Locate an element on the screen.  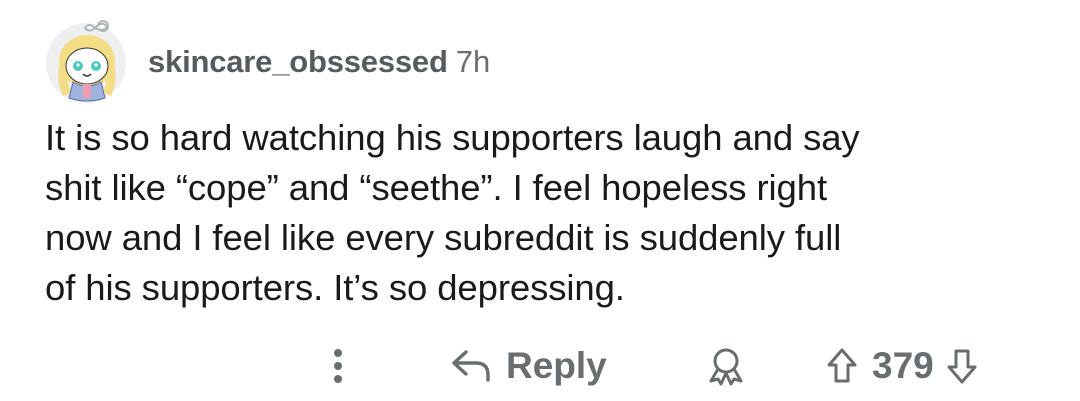
upvote-button is located at coordinates (842, 366).